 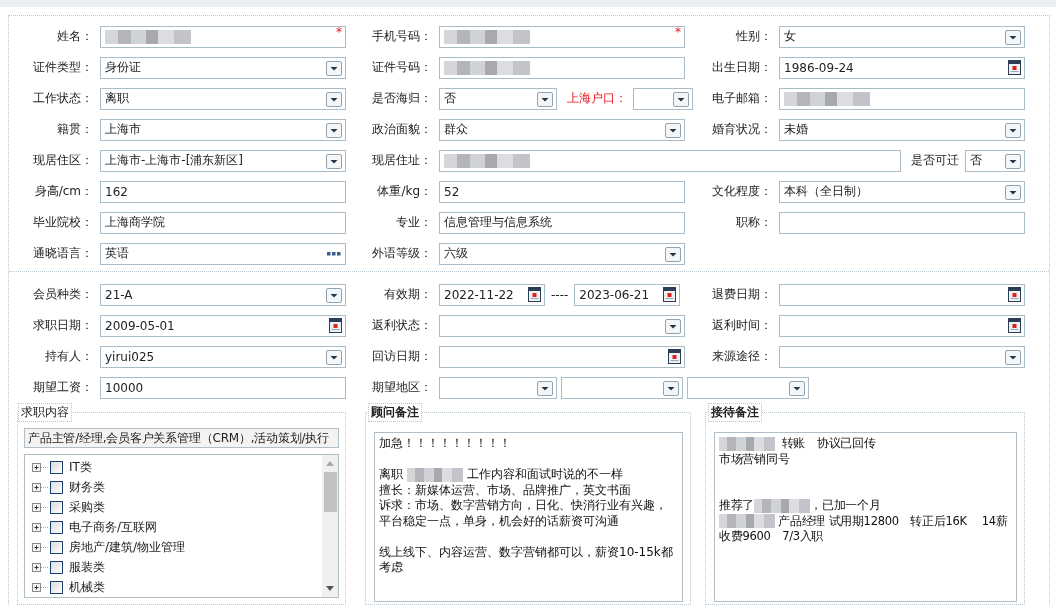 I want to click on dropdown-field: 身份证, so click(x=223, y=67).